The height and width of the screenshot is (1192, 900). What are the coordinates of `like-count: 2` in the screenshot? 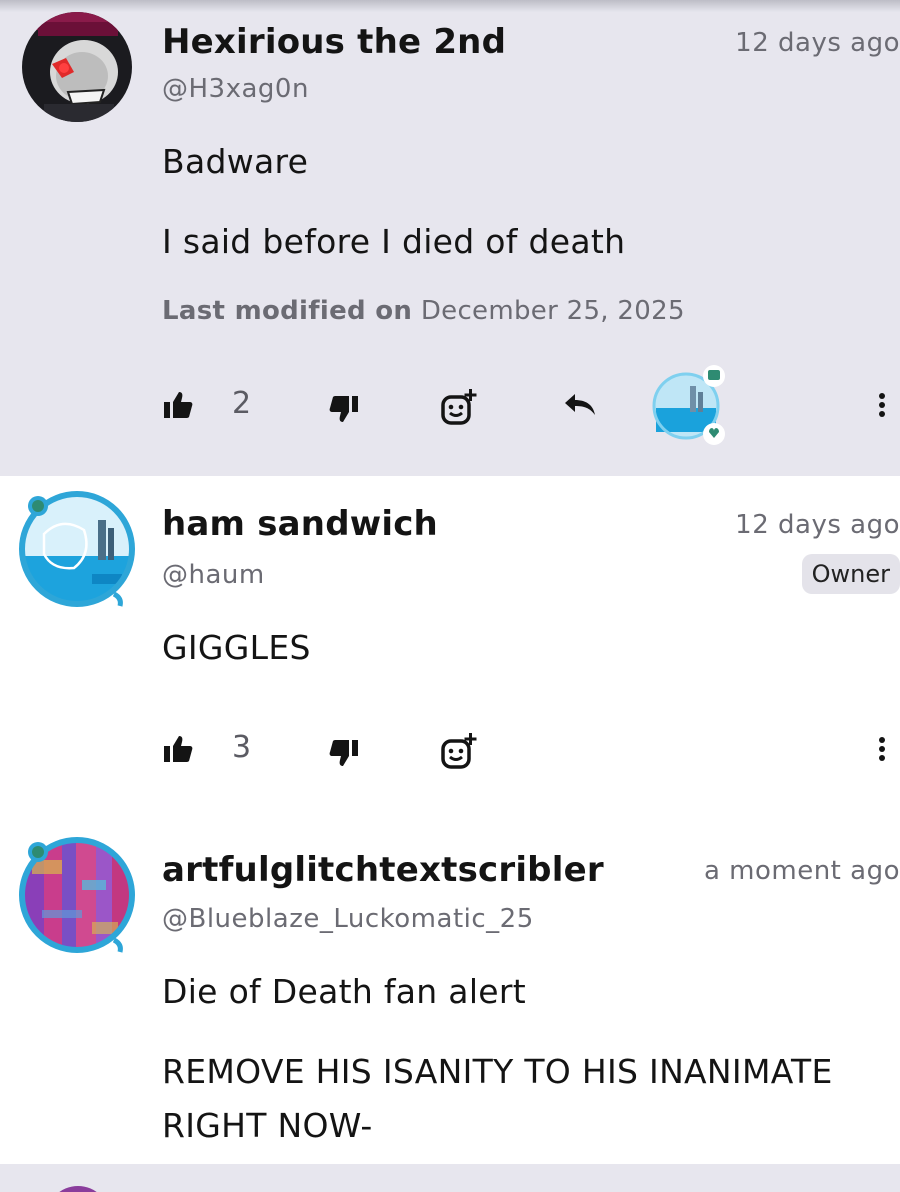 It's located at (242, 403).